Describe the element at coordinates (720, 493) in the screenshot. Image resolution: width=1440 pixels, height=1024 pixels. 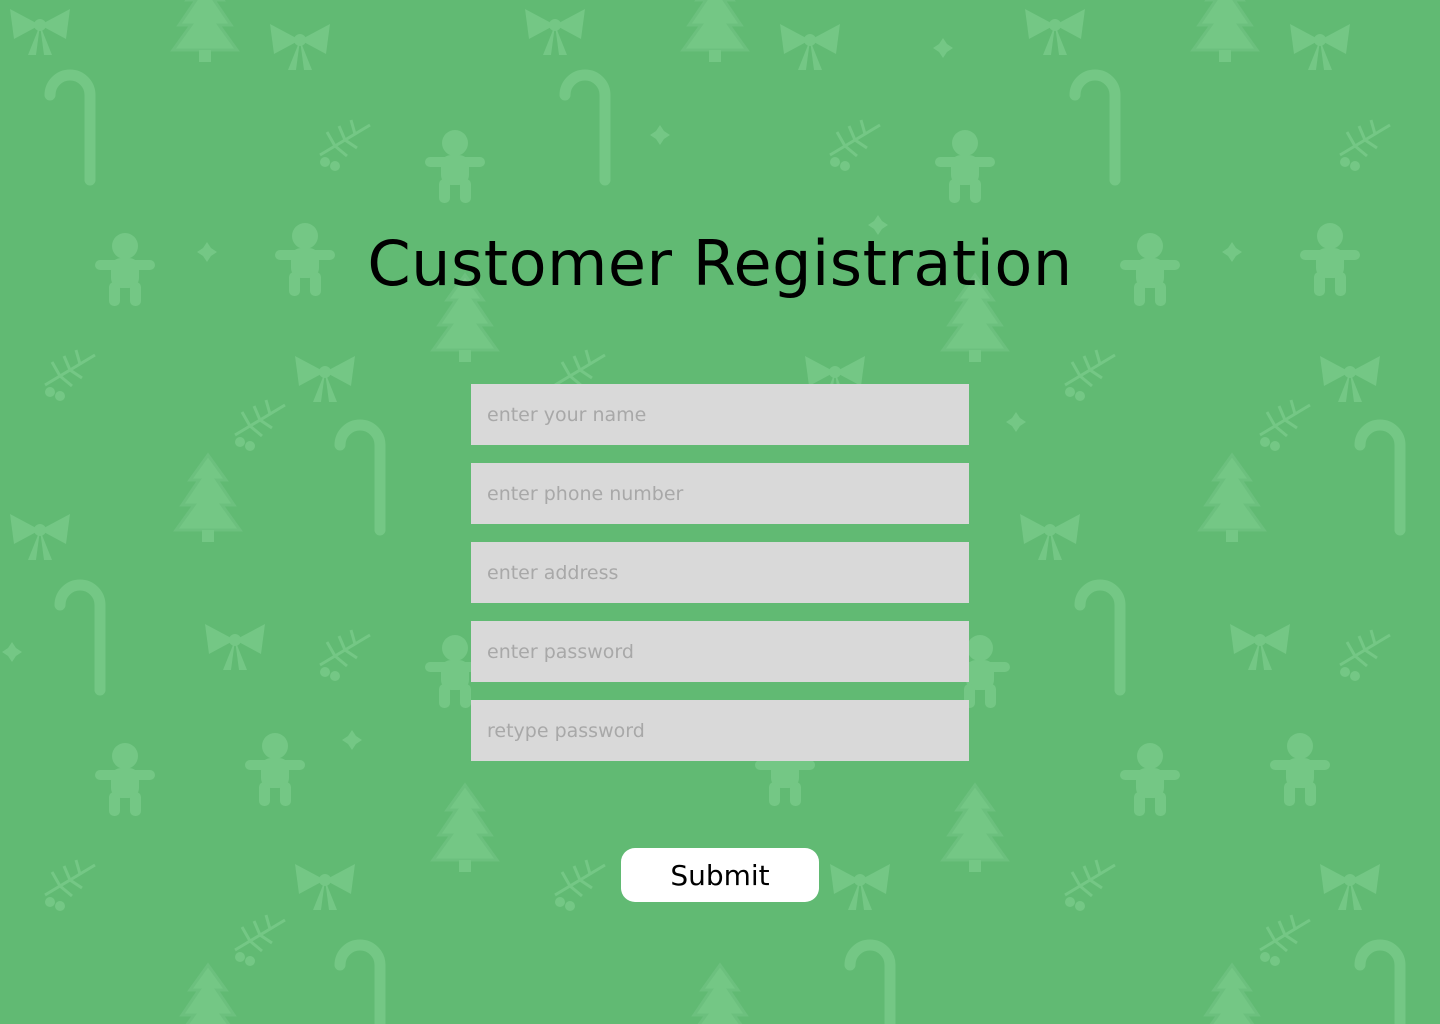
I see `phone-input` at that location.